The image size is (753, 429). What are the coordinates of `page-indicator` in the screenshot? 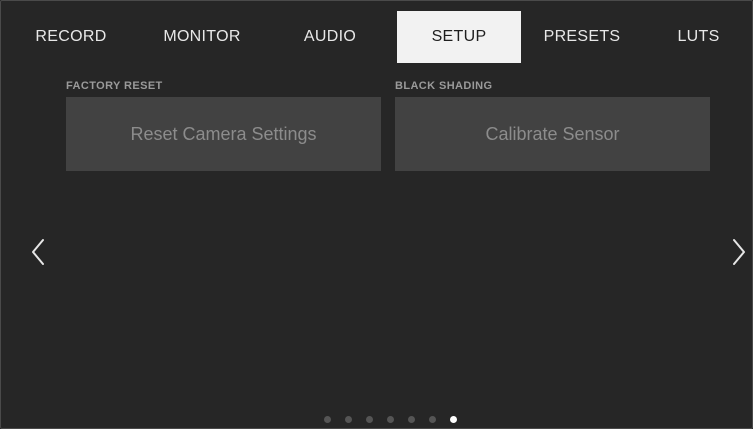 It's located at (376, 419).